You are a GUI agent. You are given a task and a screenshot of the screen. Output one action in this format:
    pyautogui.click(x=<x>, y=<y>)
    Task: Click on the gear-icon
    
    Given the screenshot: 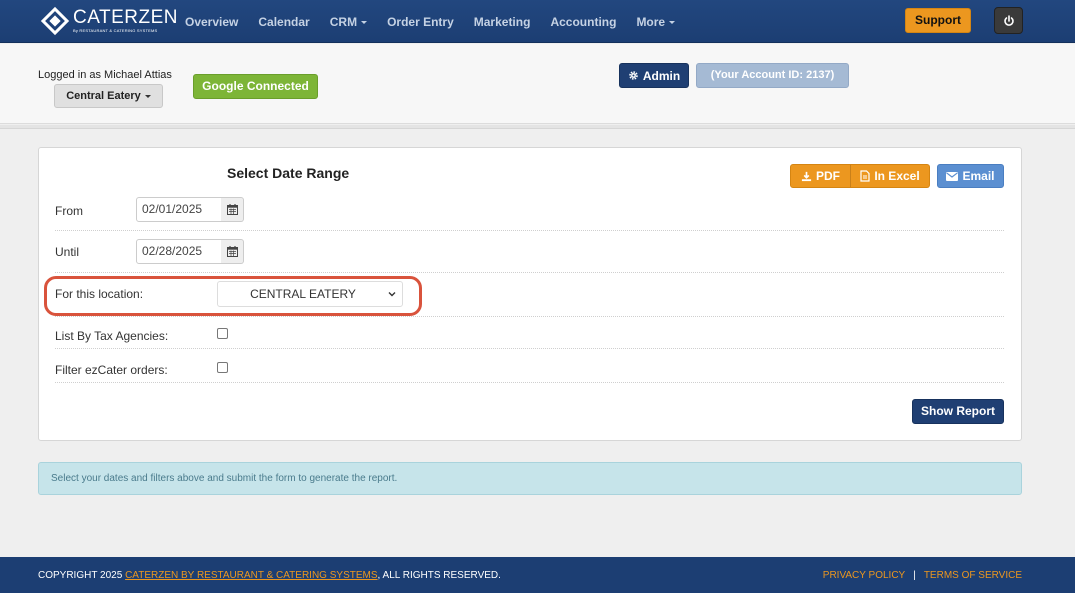 What is the action you would take?
    pyautogui.click(x=633, y=75)
    